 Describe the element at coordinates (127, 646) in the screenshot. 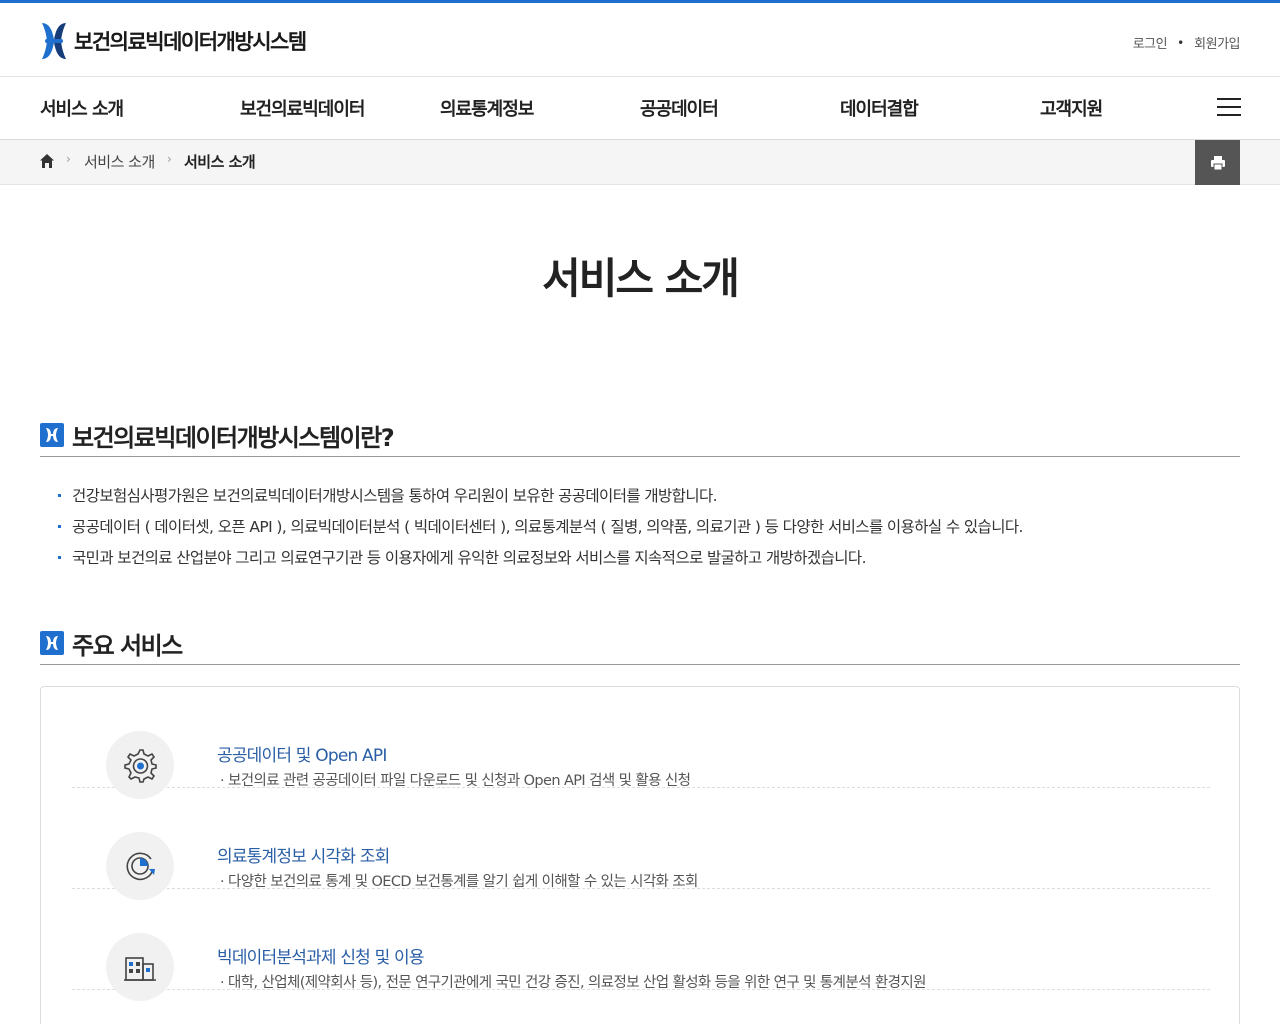

I see `services-heading: 주요 서비스` at that location.